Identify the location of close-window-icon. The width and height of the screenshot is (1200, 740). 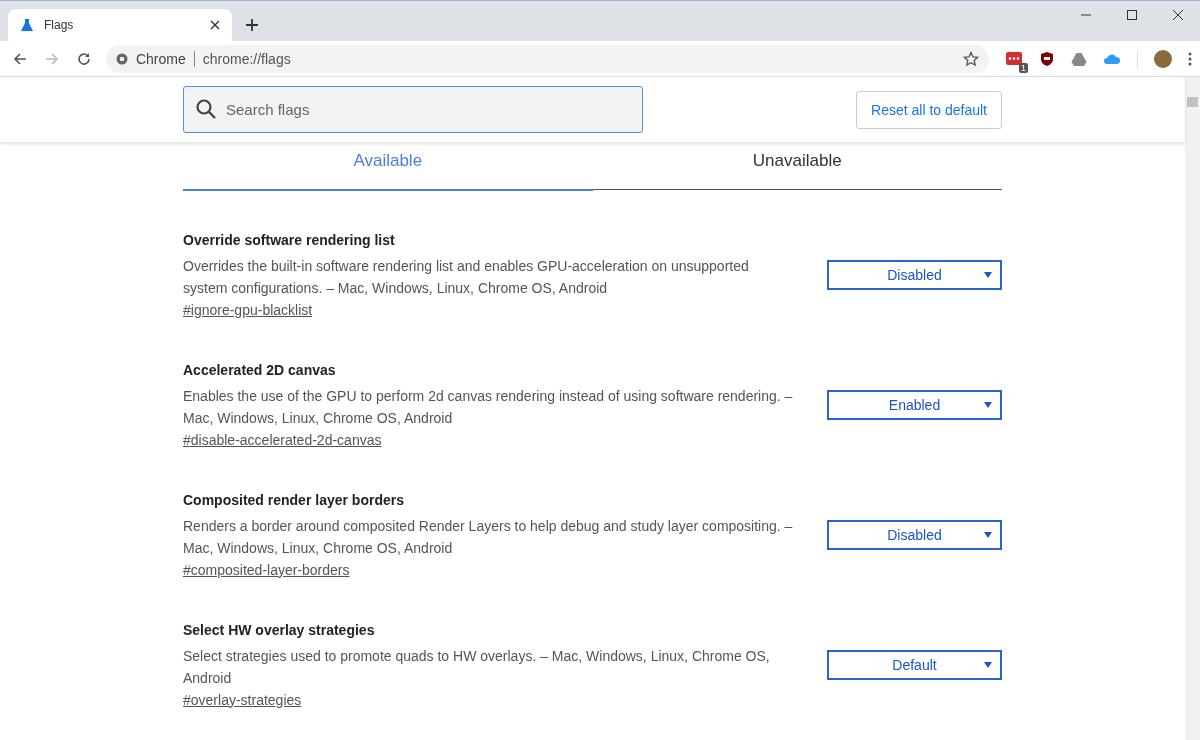
(1178, 15).